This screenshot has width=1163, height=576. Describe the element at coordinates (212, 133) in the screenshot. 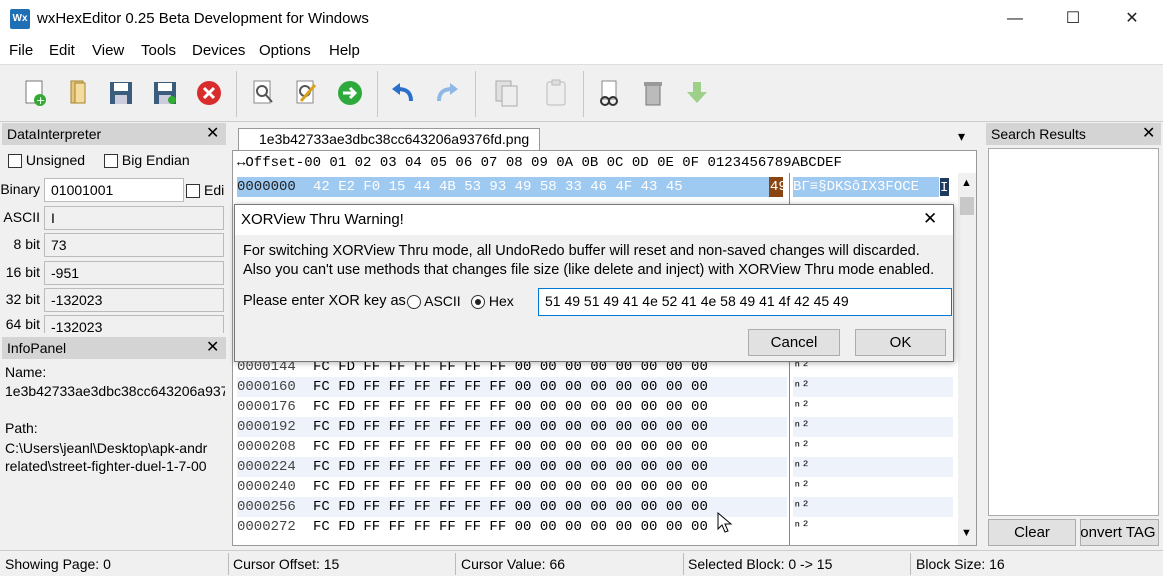

I see `close-data-interpreter-icon: ✕` at that location.